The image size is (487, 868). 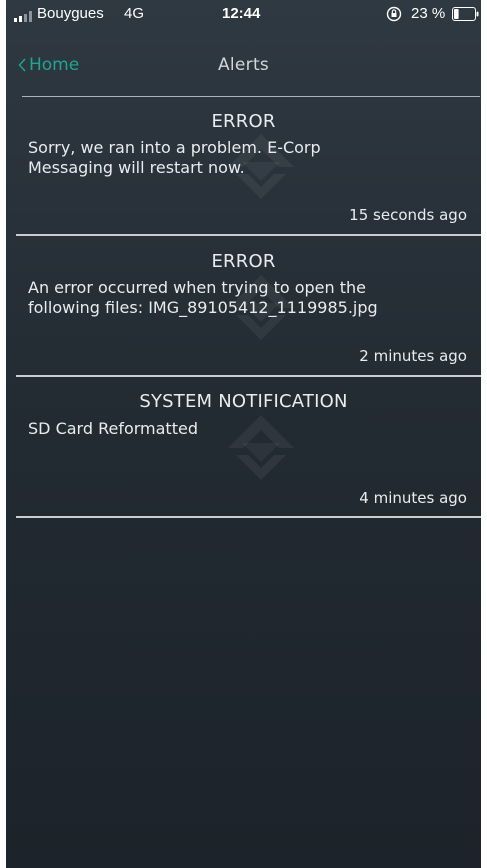 What do you see at coordinates (70, 13) in the screenshot?
I see `carrier-name: Bouygues` at bounding box center [70, 13].